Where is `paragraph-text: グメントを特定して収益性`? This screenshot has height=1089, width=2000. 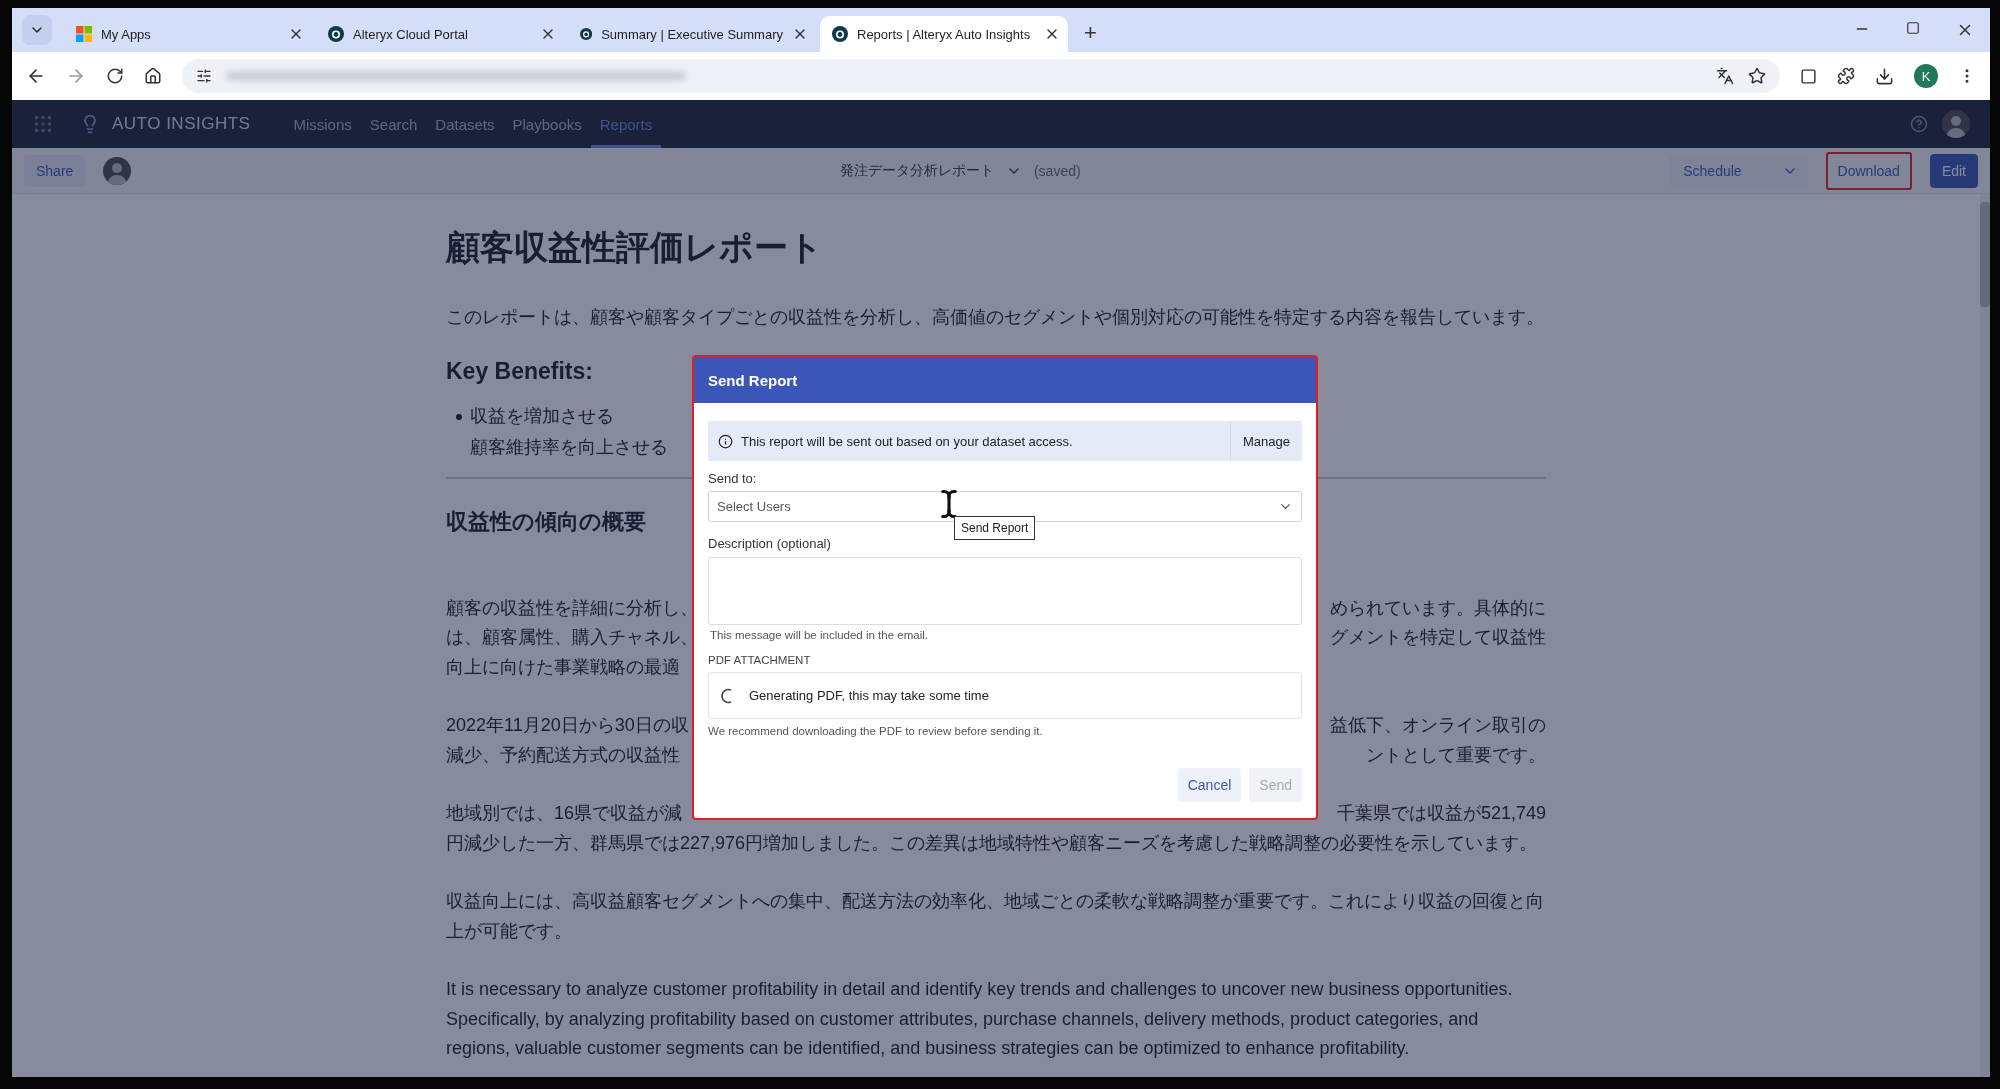 paragraph-text: グメントを特定して収益性 is located at coordinates (1438, 637).